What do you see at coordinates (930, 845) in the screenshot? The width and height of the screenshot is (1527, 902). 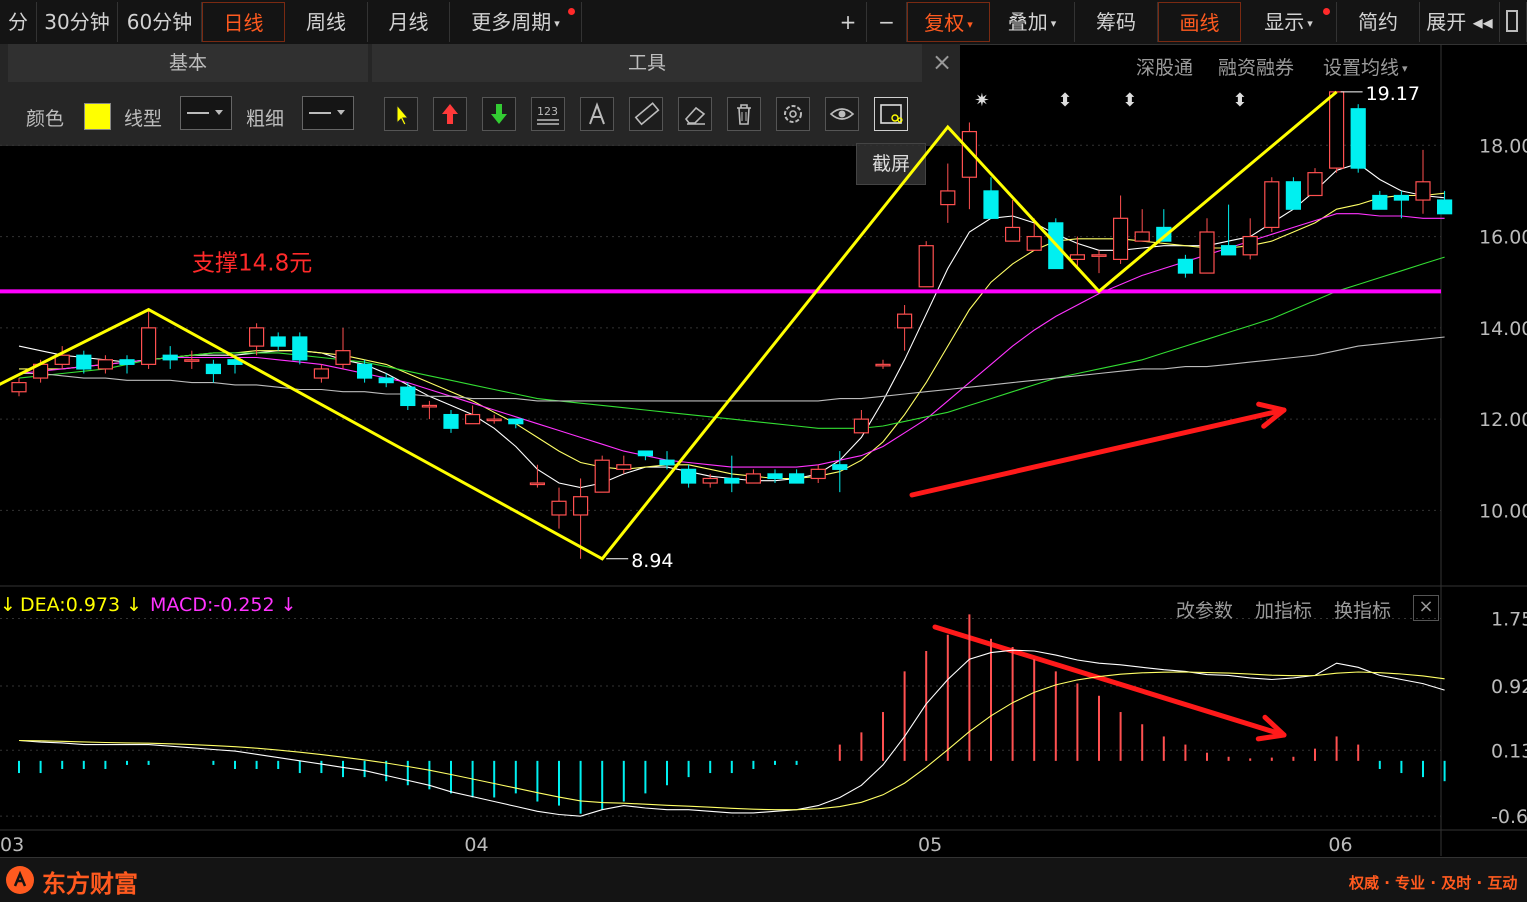 I see `x-tick-label: 05` at bounding box center [930, 845].